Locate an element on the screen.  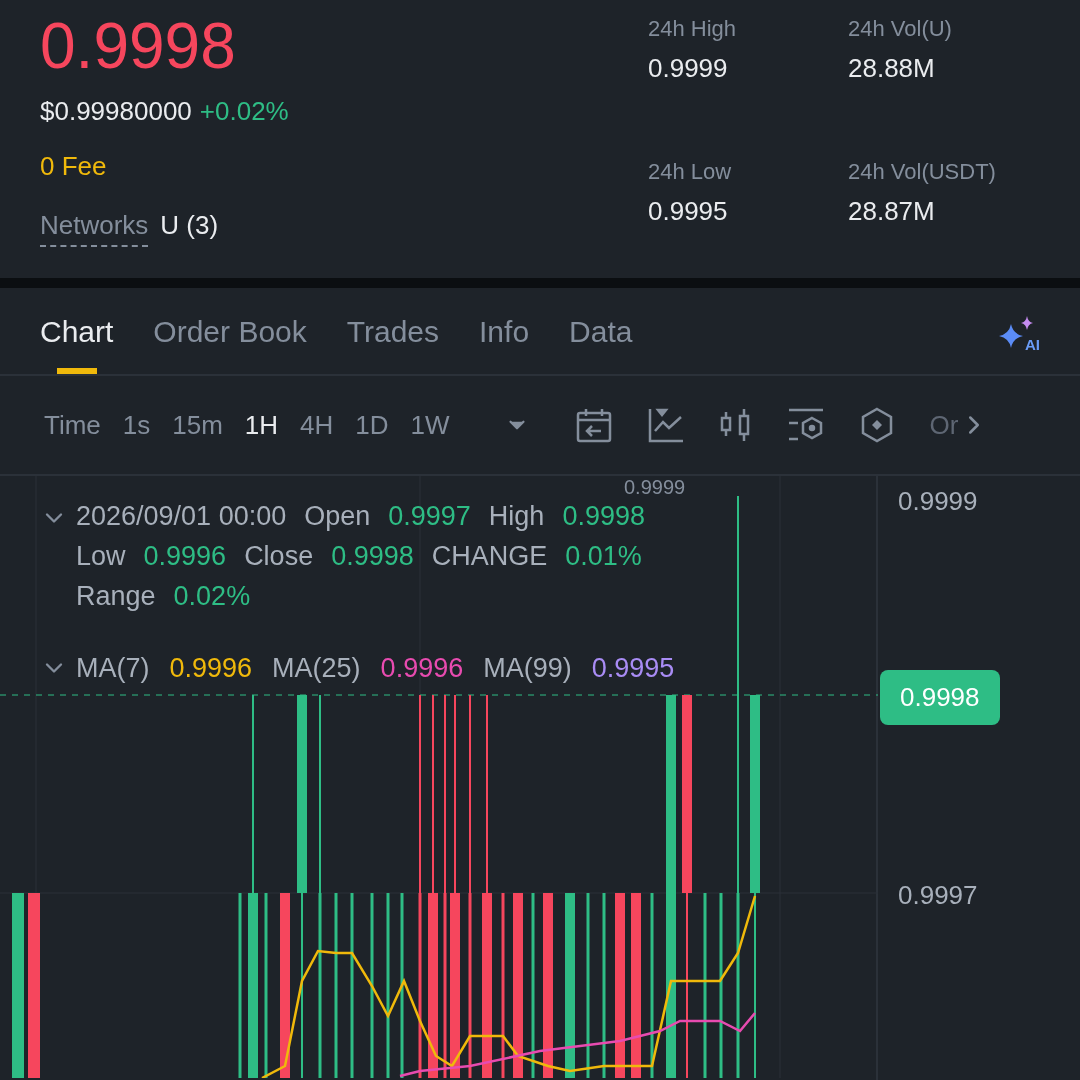
ohlc-label: Low is located at coordinates (101, 556).